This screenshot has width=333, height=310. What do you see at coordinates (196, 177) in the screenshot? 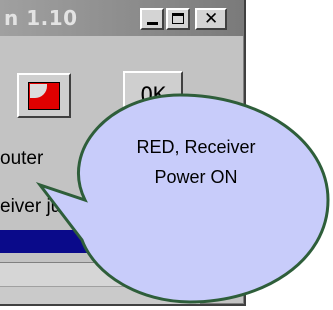
I see `callout-line-2: Power ON` at bounding box center [196, 177].